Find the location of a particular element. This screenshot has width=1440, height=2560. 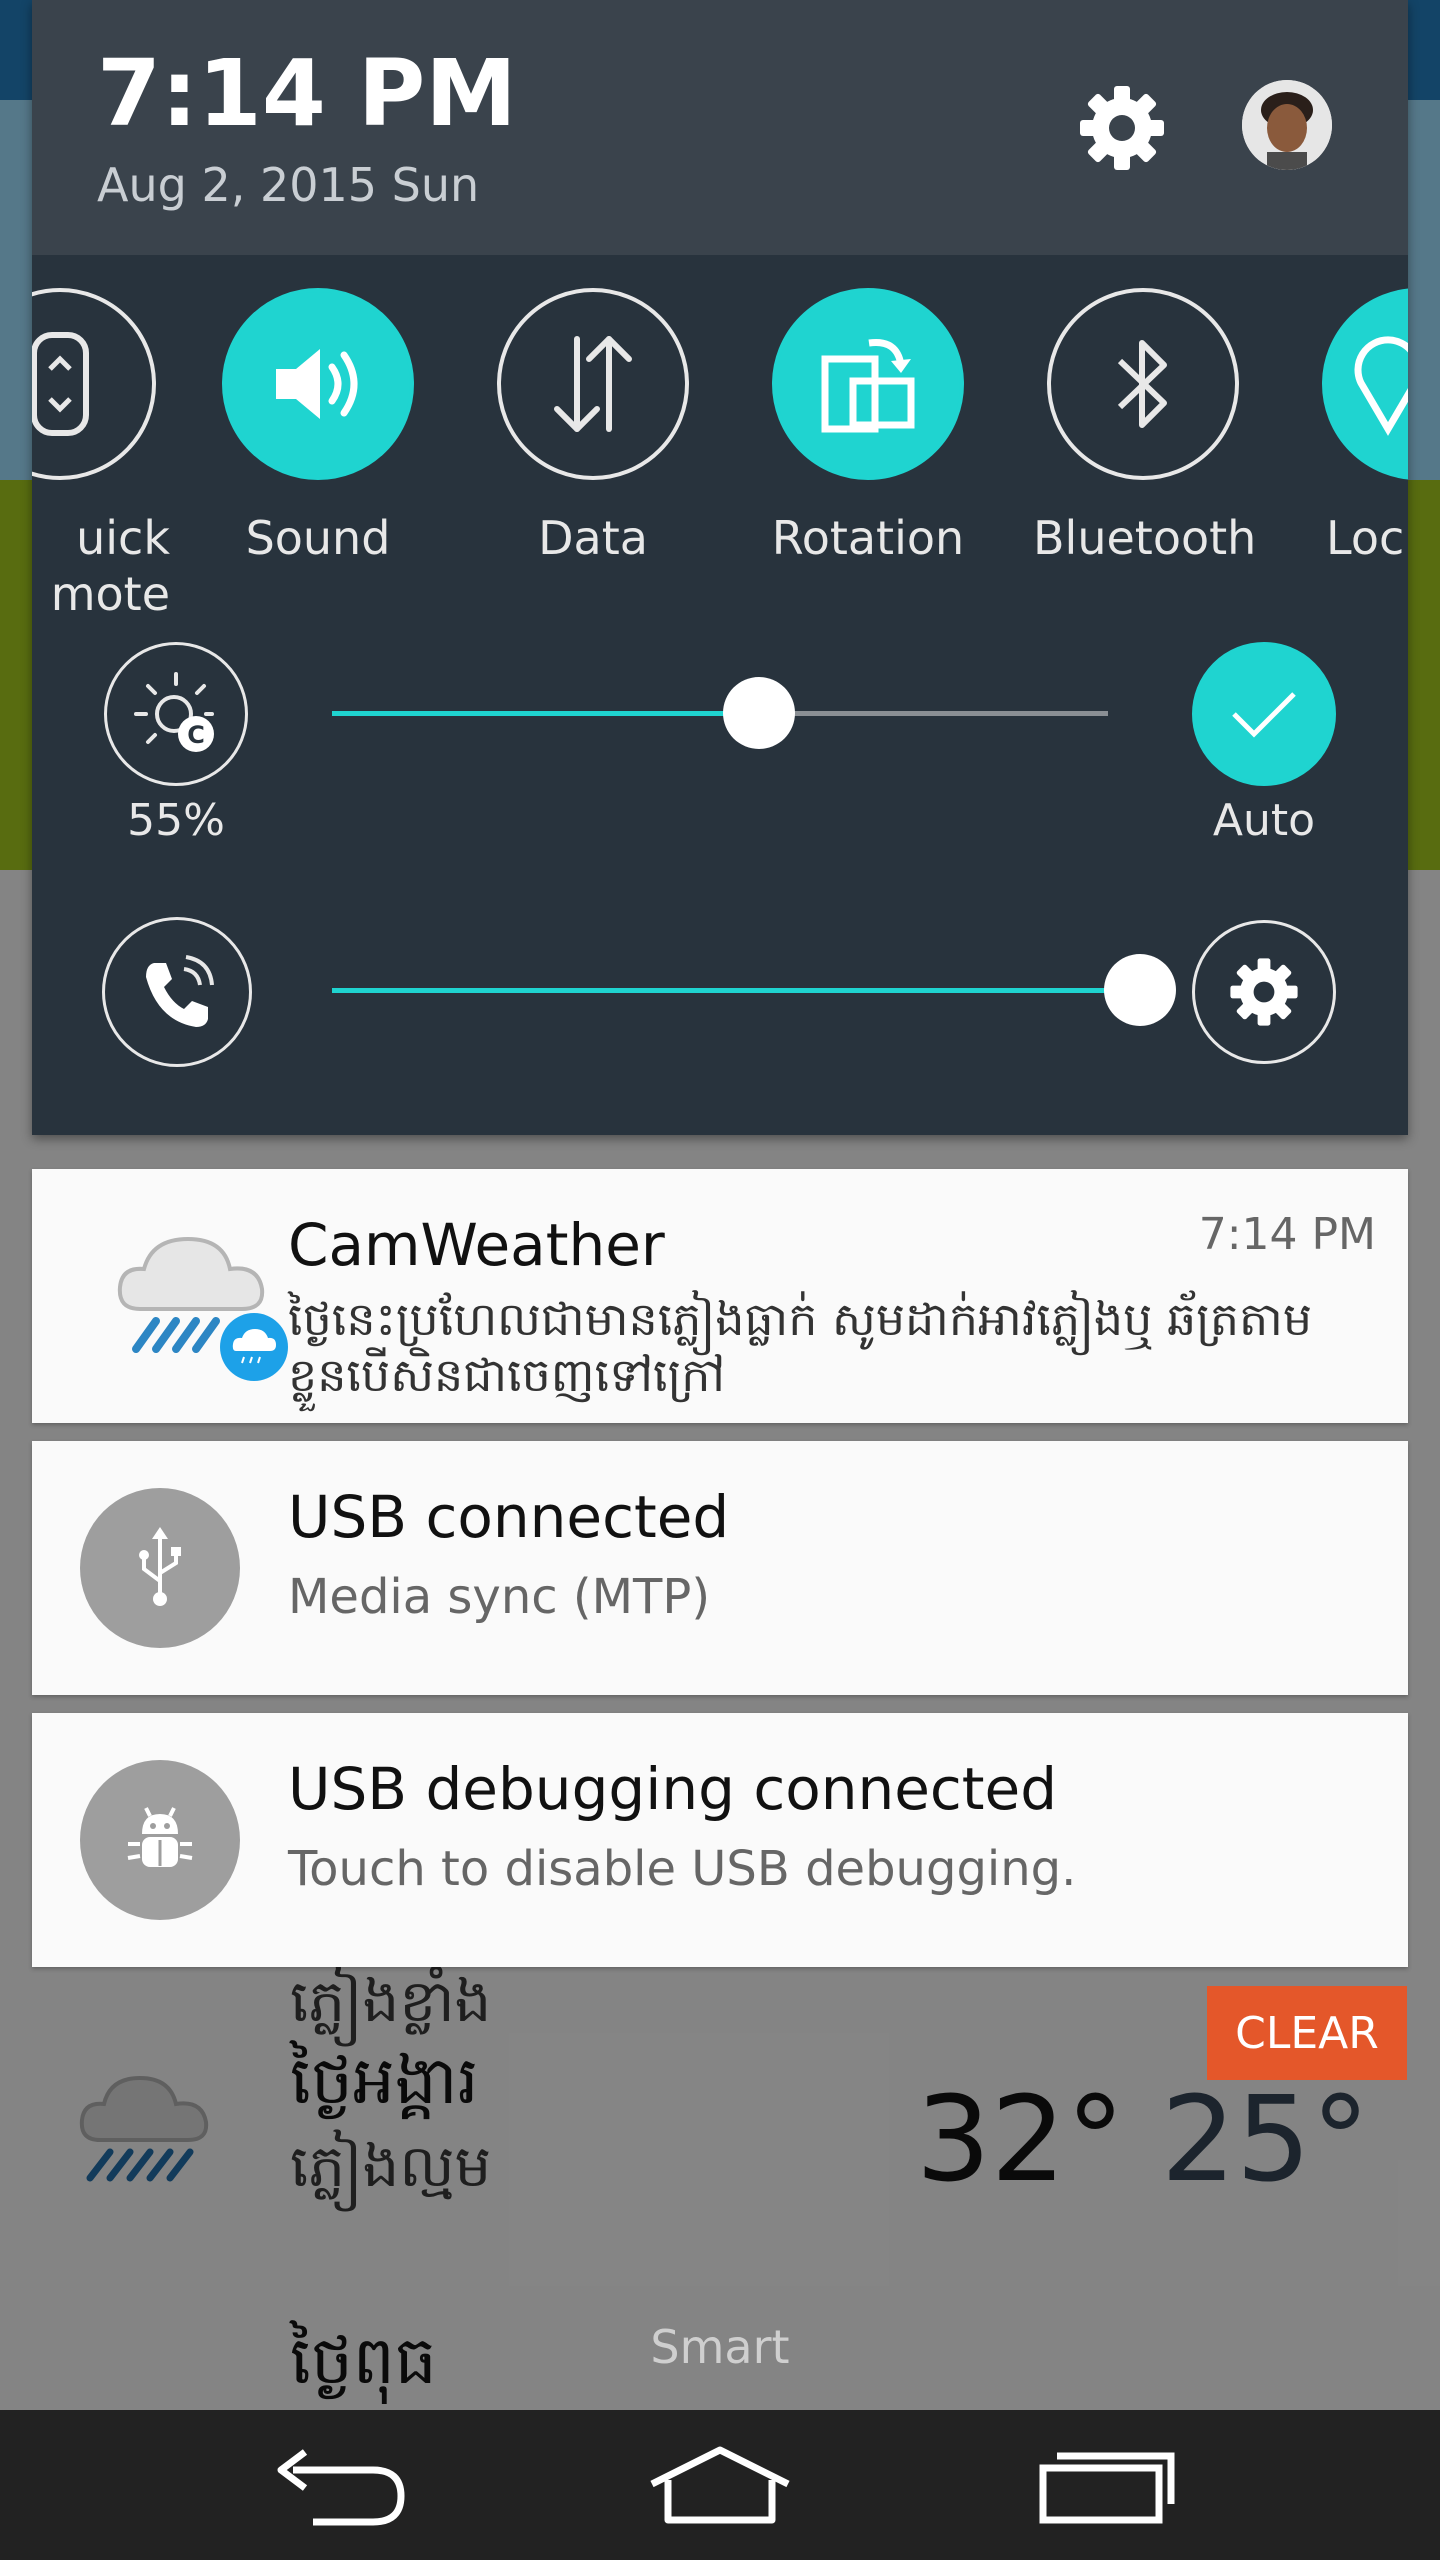

clear-notifications-button: CLEAR is located at coordinates (1307, 2033).